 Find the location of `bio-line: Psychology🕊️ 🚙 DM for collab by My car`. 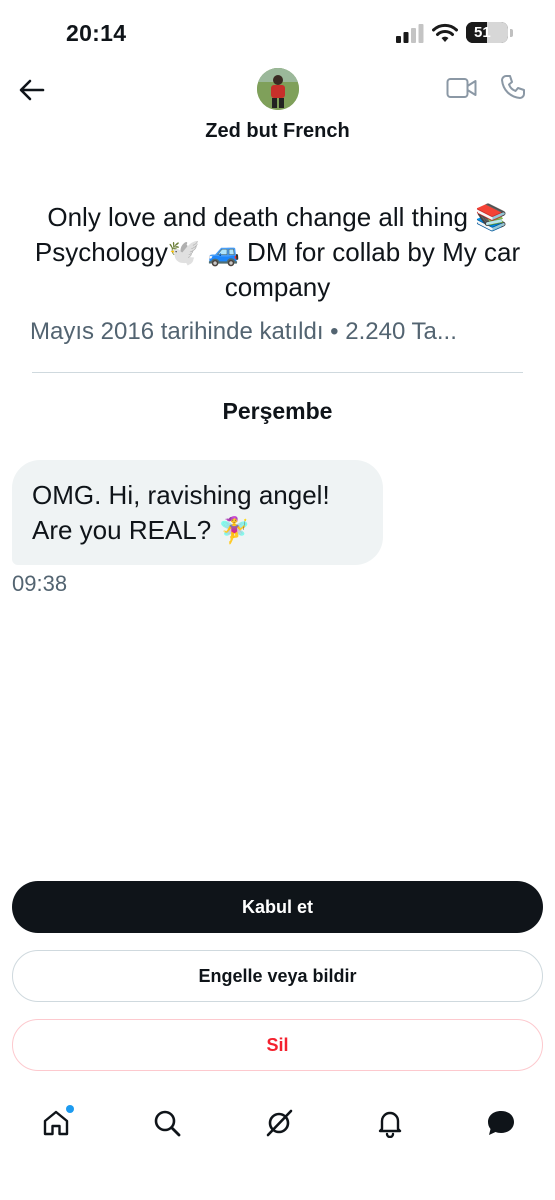

bio-line: Psychology🕊️ 🚙 DM for collab by My car is located at coordinates (277, 252).